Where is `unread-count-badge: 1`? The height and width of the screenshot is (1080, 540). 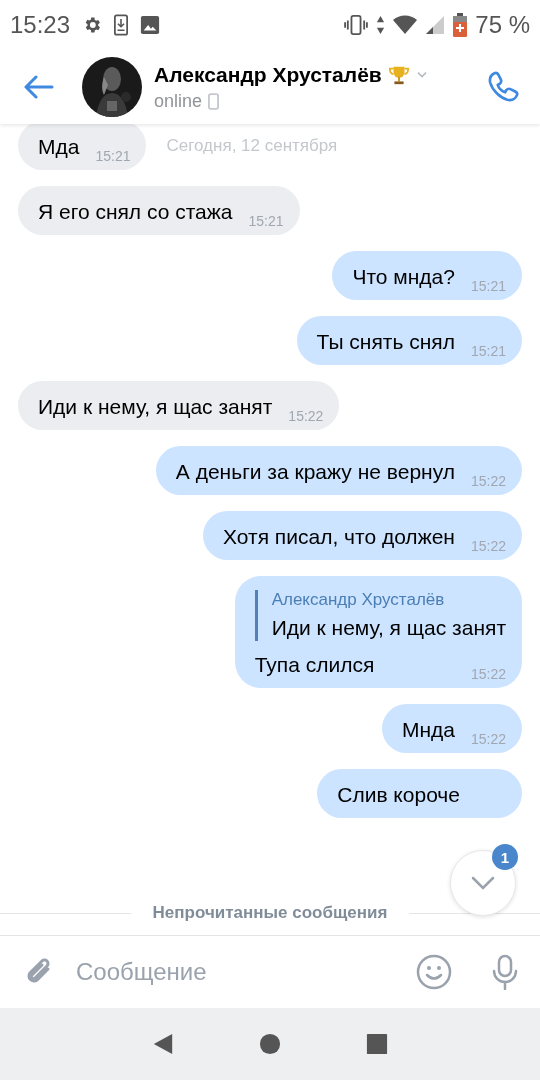 unread-count-badge: 1 is located at coordinates (505, 857).